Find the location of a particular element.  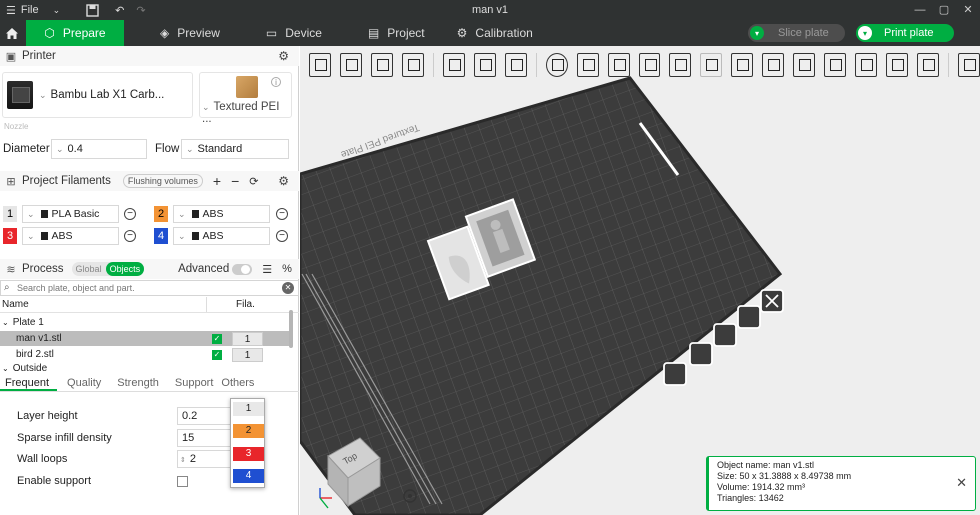

save-icon is located at coordinates (92, 10).